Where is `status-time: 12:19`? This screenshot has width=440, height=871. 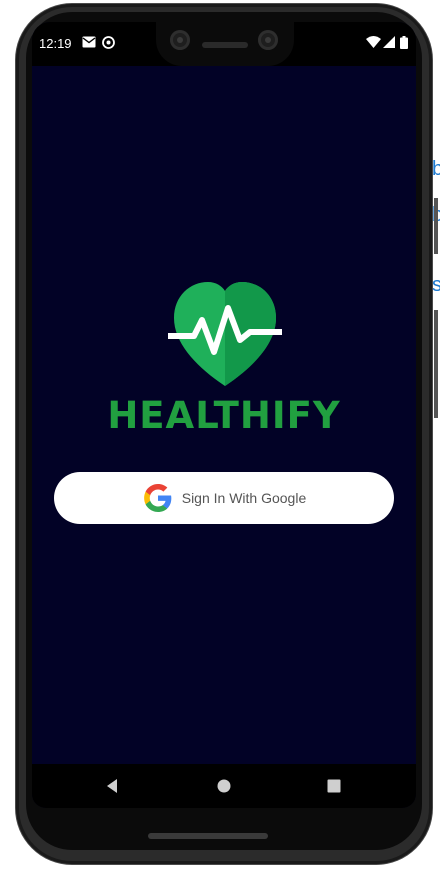
status-time: 12:19 is located at coordinates (55, 43).